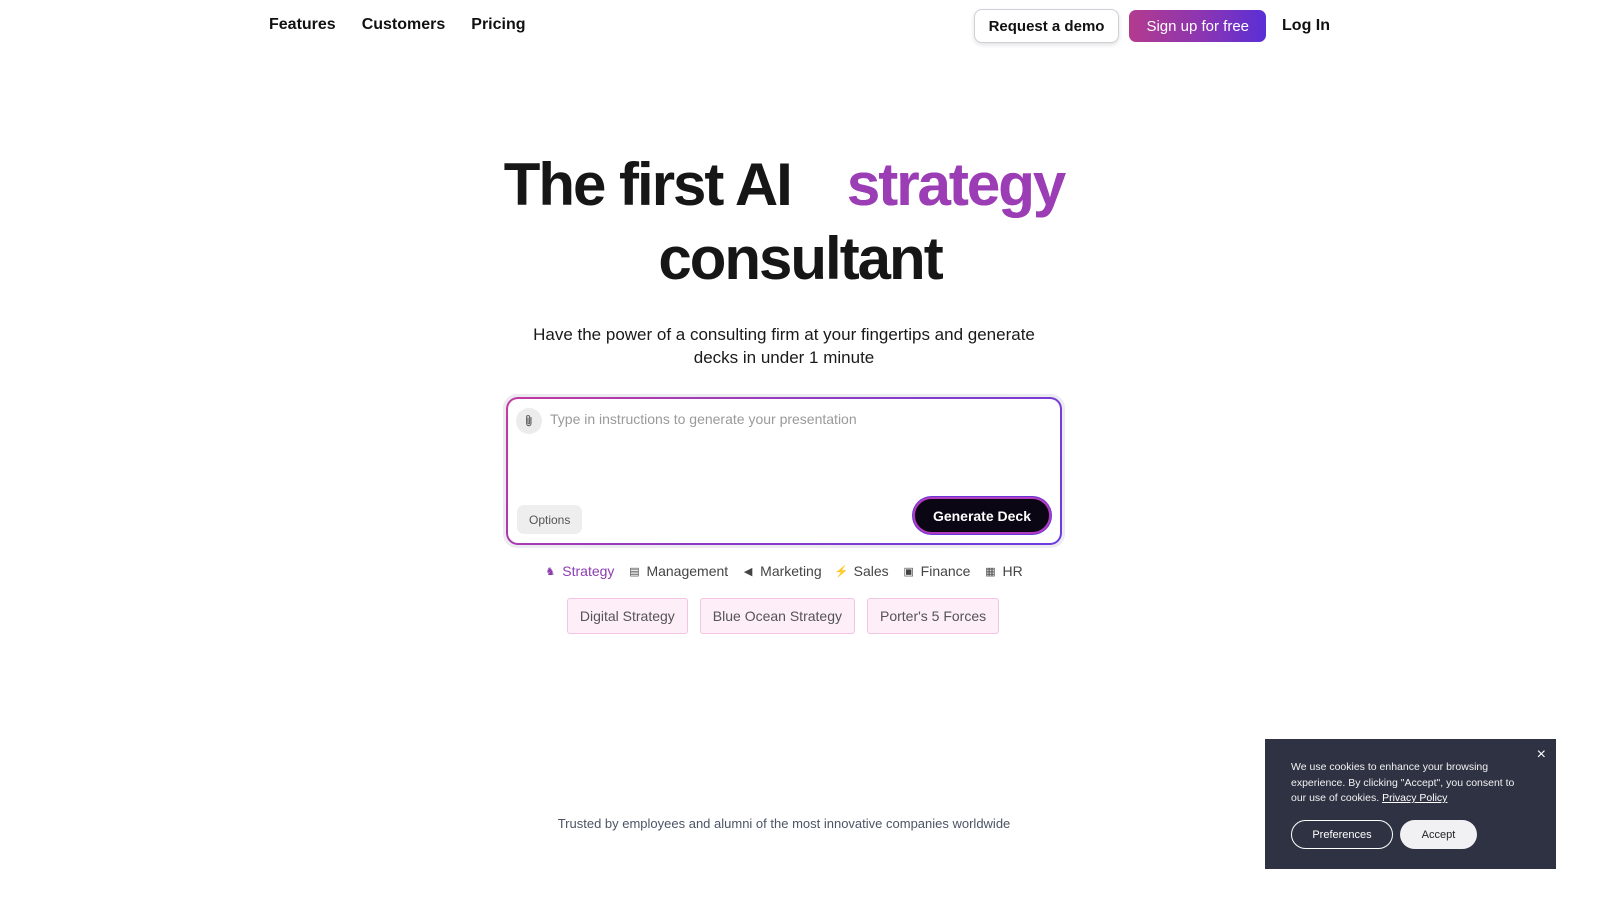 The height and width of the screenshot is (900, 1600). I want to click on category-label: HR, so click(1012, 571).